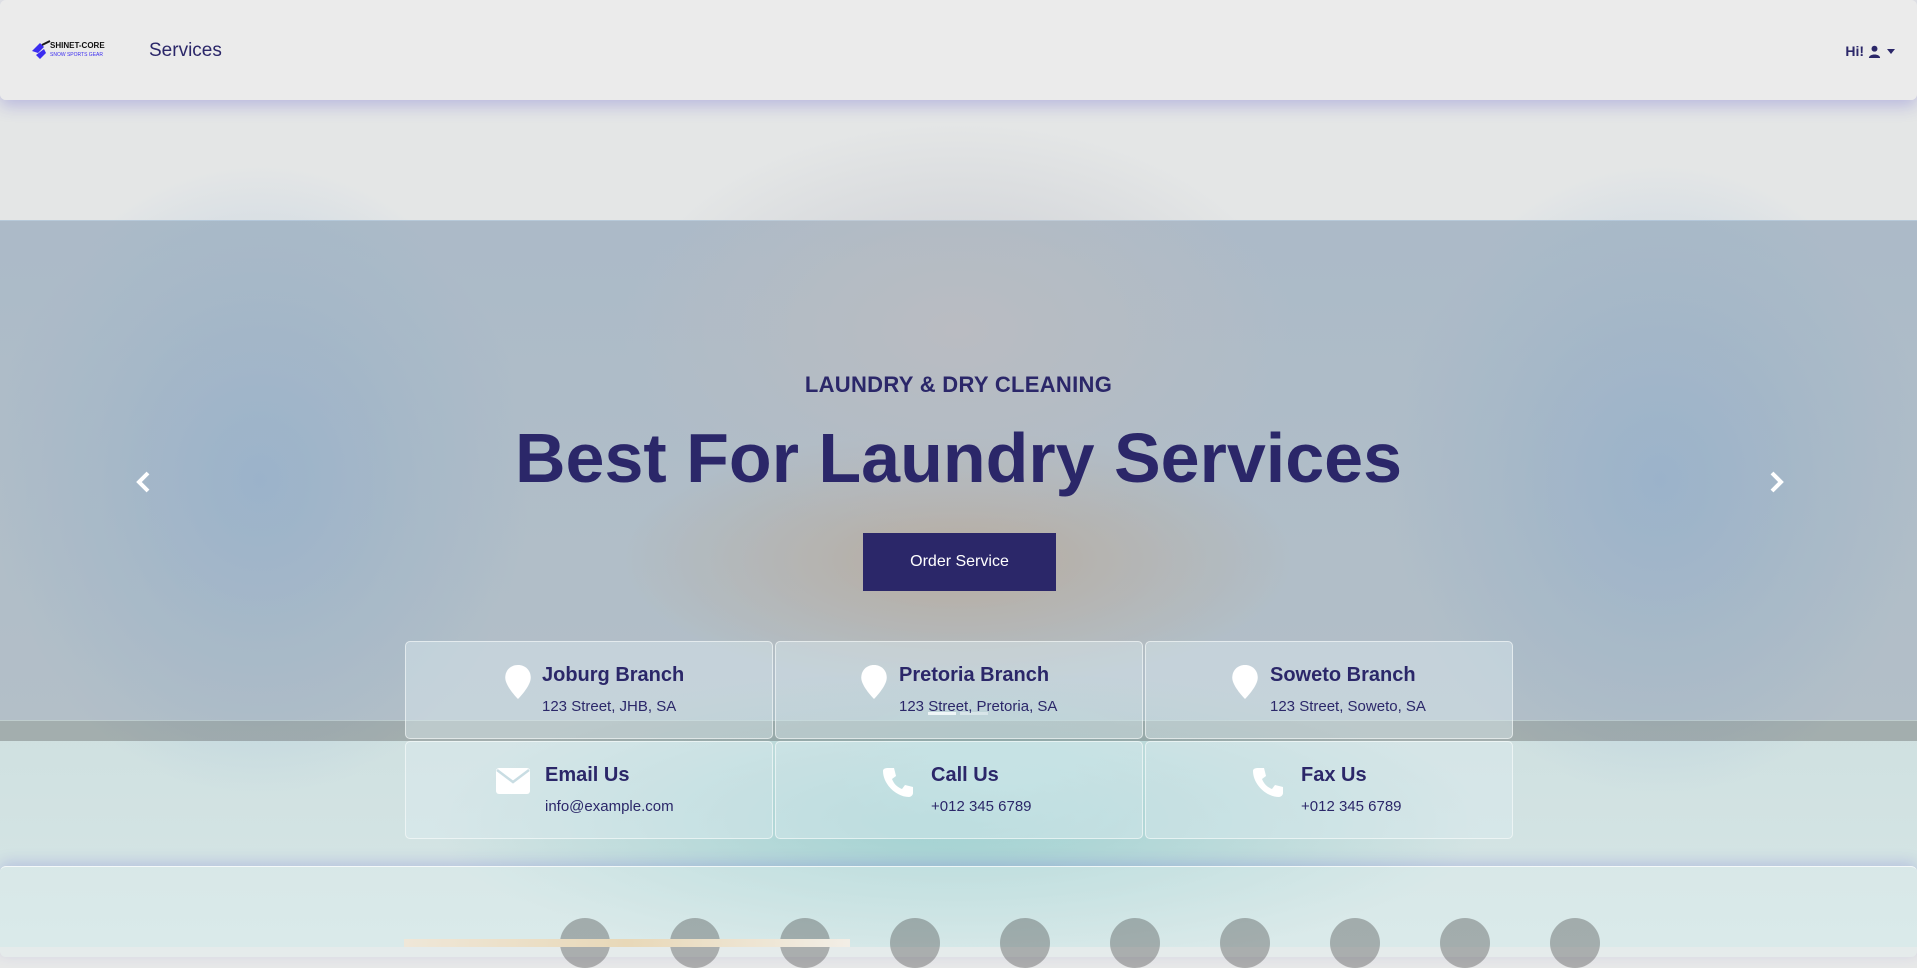 The image size is (1917, 968). Describe the element at coordinates (974, 675) in the screenshot. I see `branch-title: Pretoria Branch` at that location.